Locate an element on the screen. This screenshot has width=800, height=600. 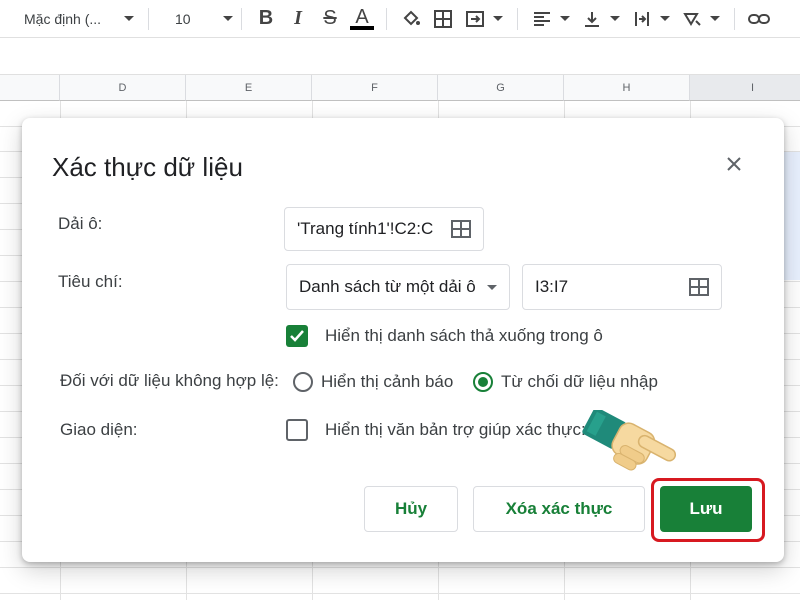
merge-cells-button is located at coordinates (475, 19).